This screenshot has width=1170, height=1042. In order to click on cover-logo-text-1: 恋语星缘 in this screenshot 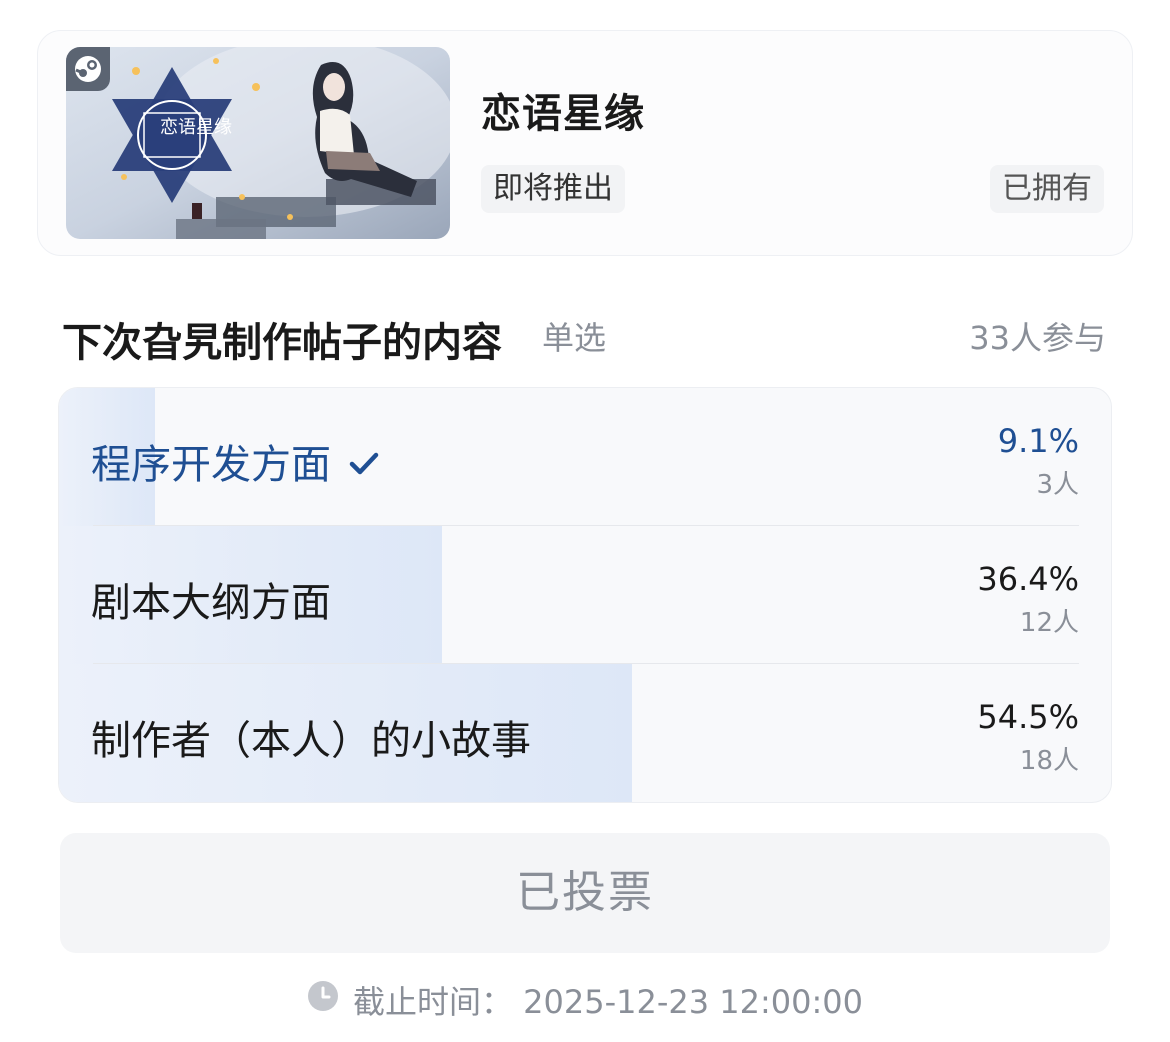, I will do `click(196, 127)`.